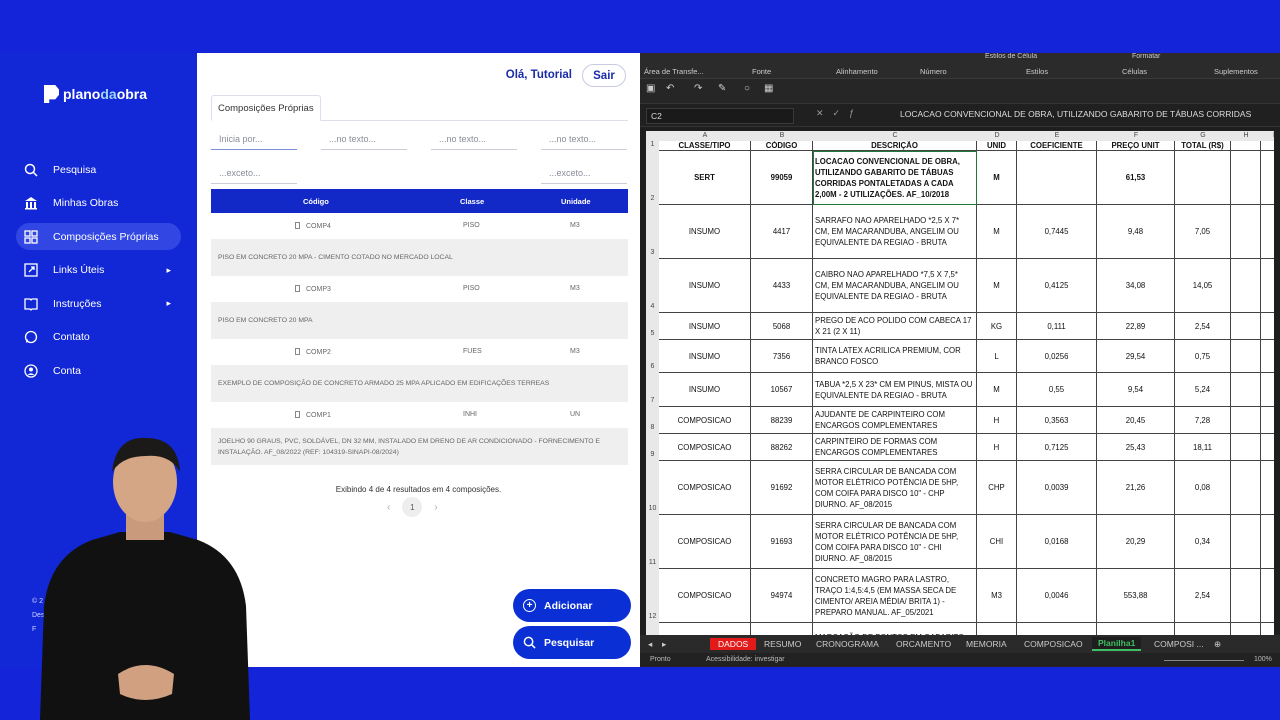  What do you see at coordinates (997, 146) in the screenshot?
I see `header-cell: UNID` at bounding box center [997, 146].